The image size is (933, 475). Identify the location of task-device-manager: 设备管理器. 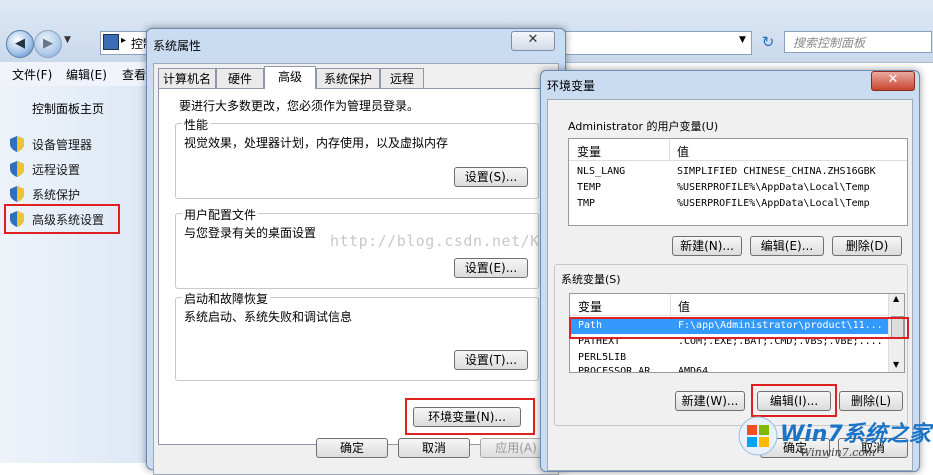
(62, 144).